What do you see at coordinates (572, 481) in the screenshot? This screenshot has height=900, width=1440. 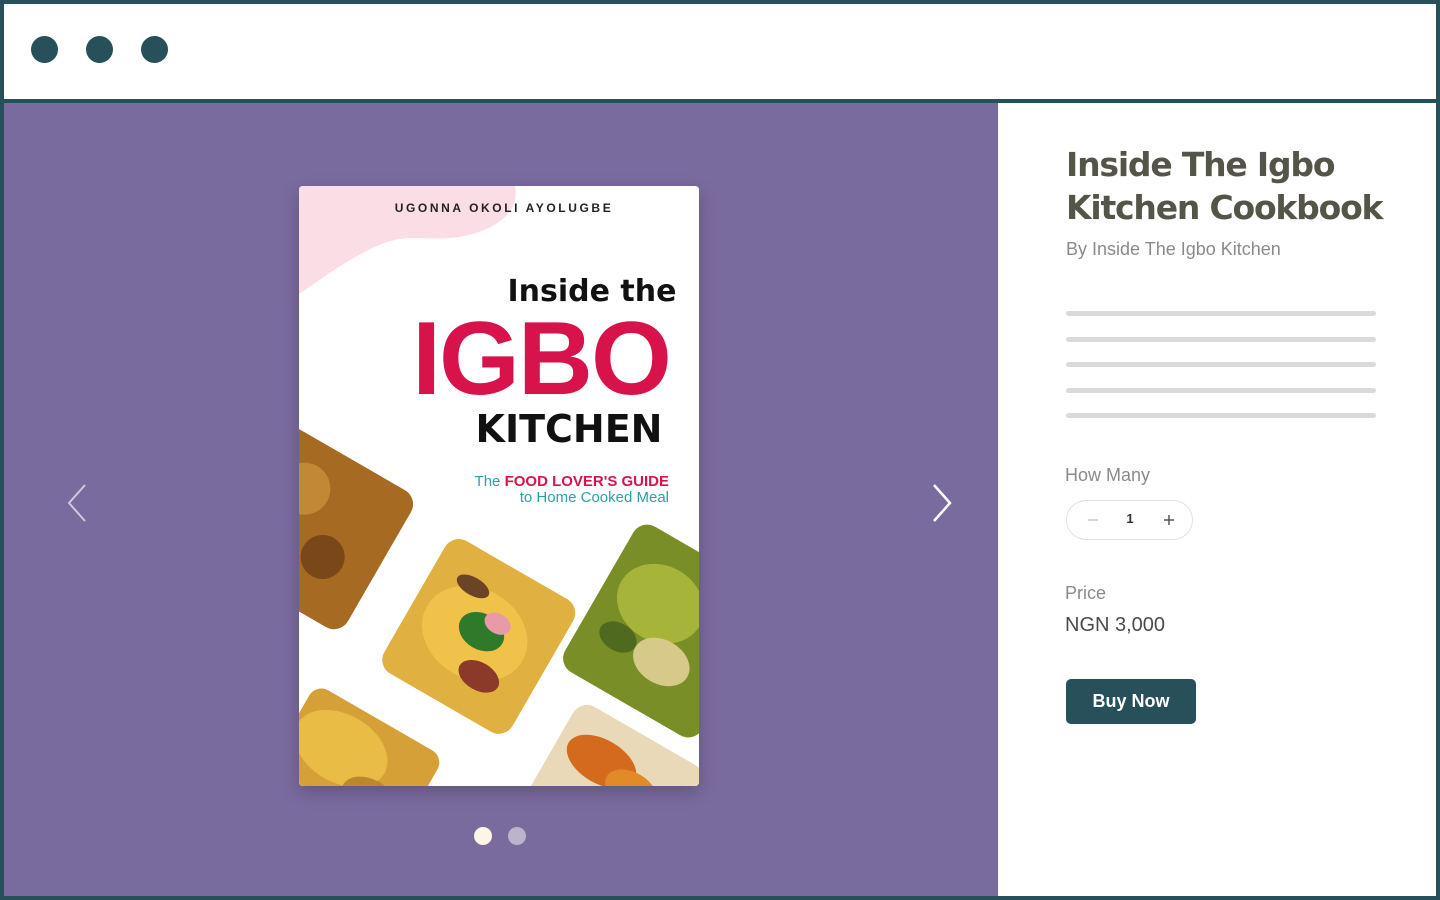 I see `cover-tagline: The FOOD LOVER'S GUIDE` at bounding box center [572, 481].